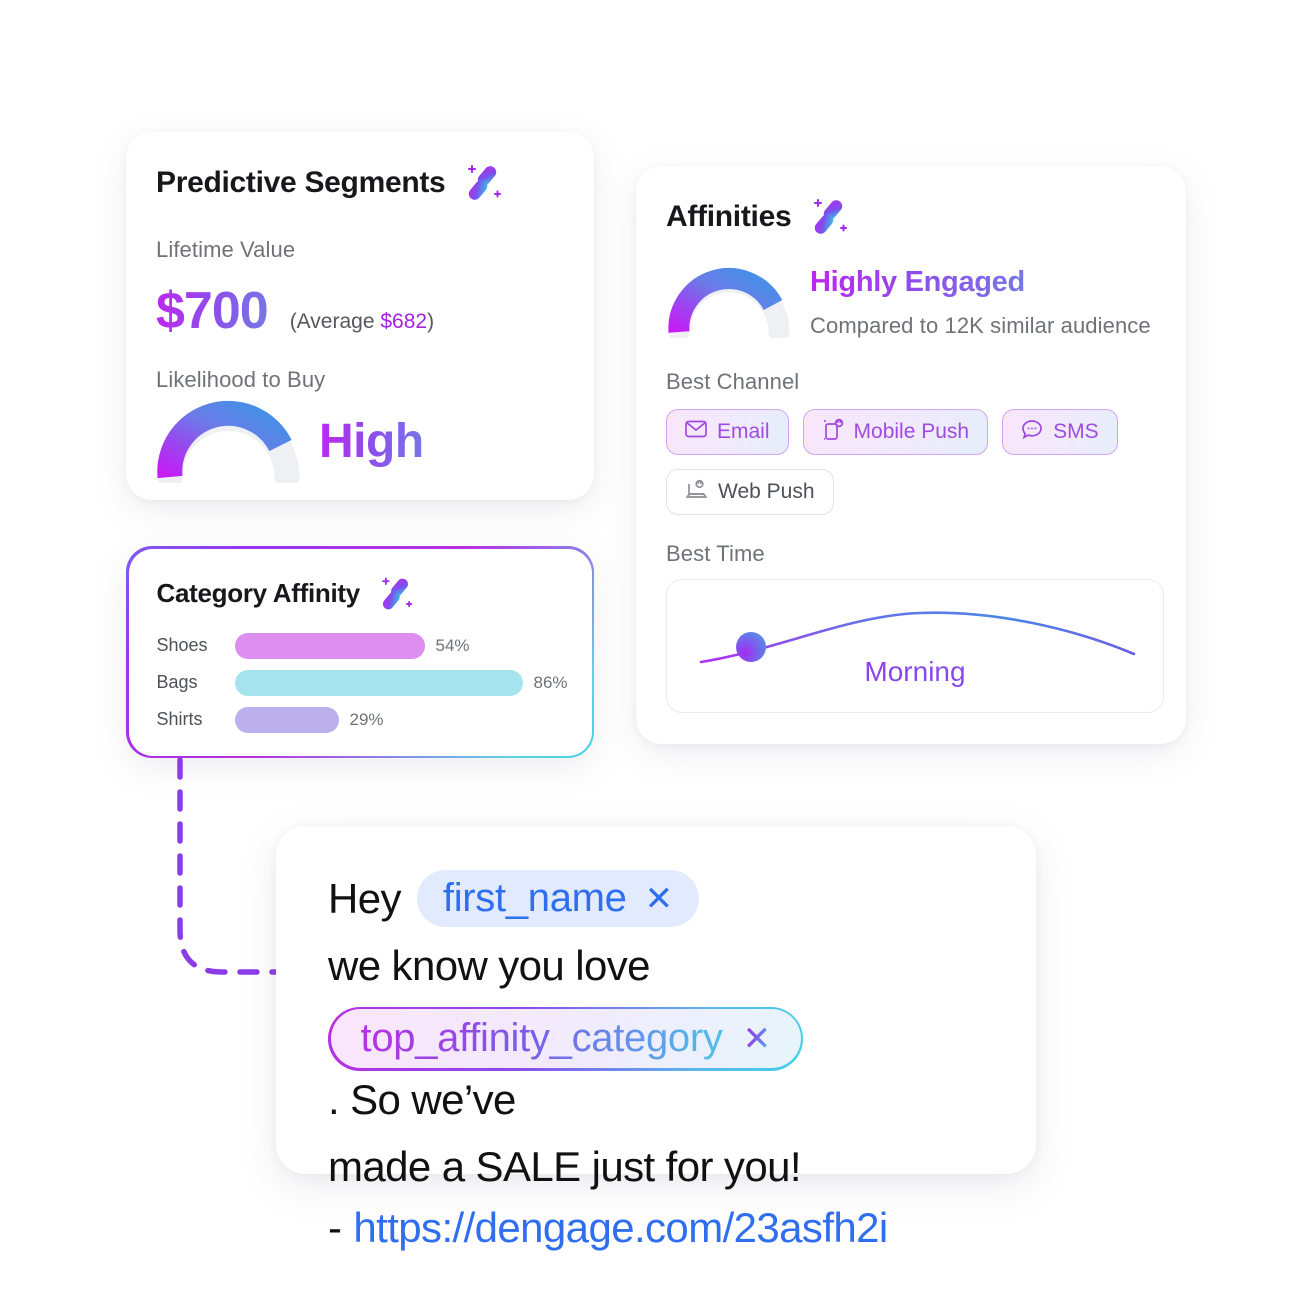 Image resolution: width=1312 pixels, height=1312 pixels. I want to click on status-badge: Highly Engaged, so click(917, 282).